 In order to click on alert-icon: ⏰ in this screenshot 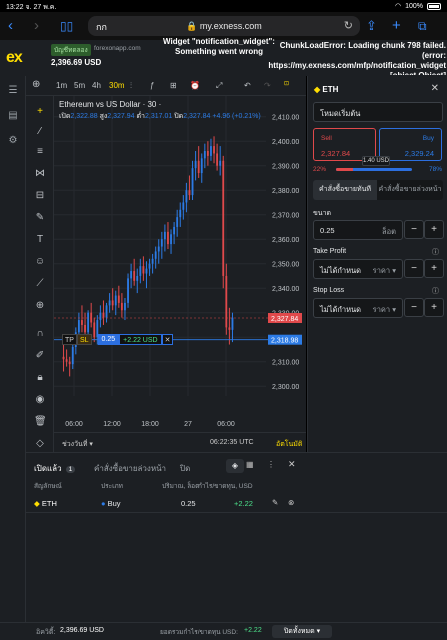, I will do `click(195, 85)`.